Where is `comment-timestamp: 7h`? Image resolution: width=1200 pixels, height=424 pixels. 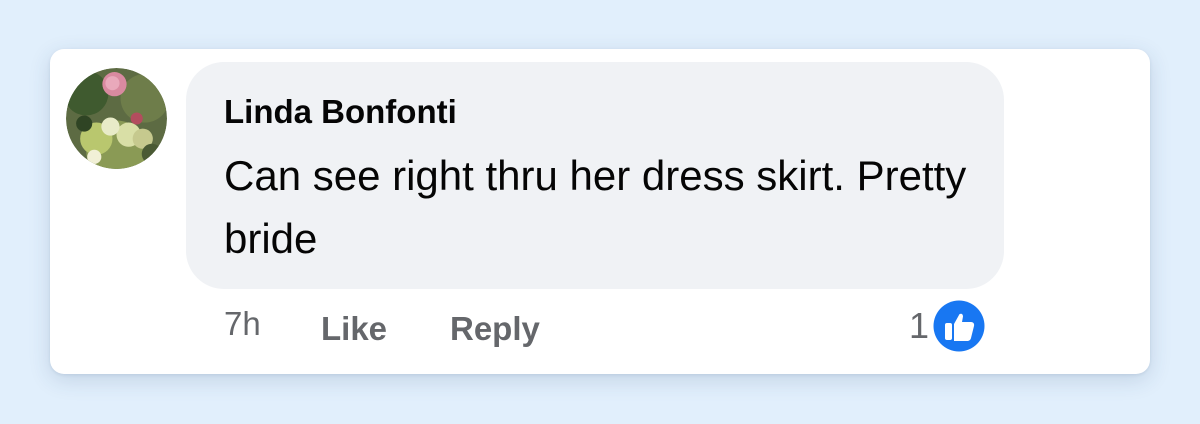
comment-timestamp: 7h is located at coordinates (242, 324).